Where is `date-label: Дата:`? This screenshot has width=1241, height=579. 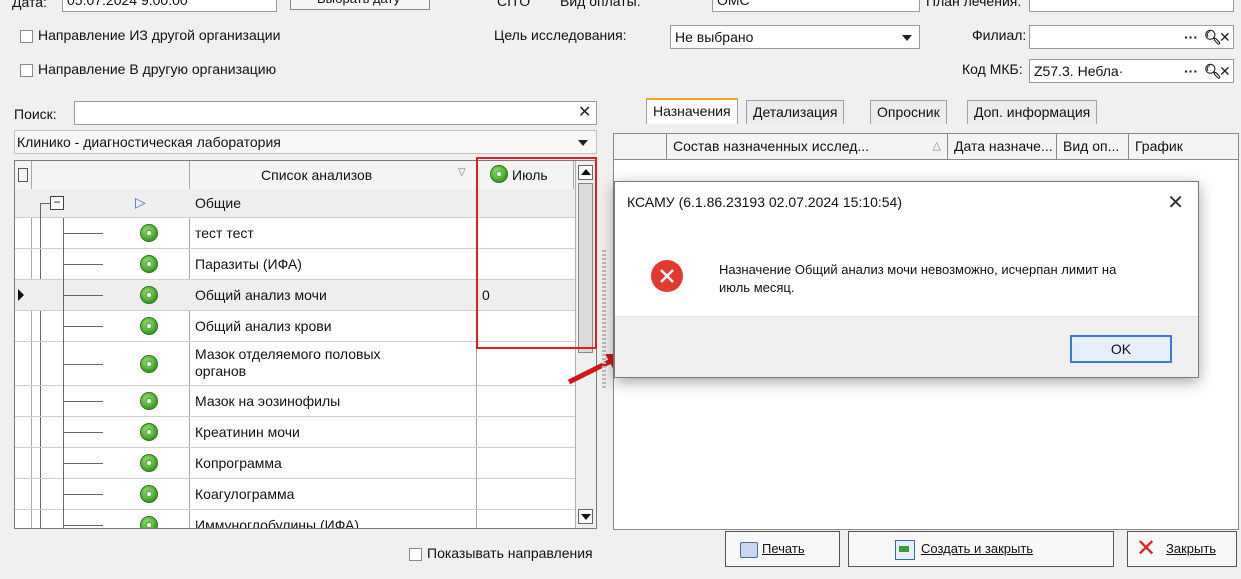 date-label: Дата: is located at coordinates (29, 5).